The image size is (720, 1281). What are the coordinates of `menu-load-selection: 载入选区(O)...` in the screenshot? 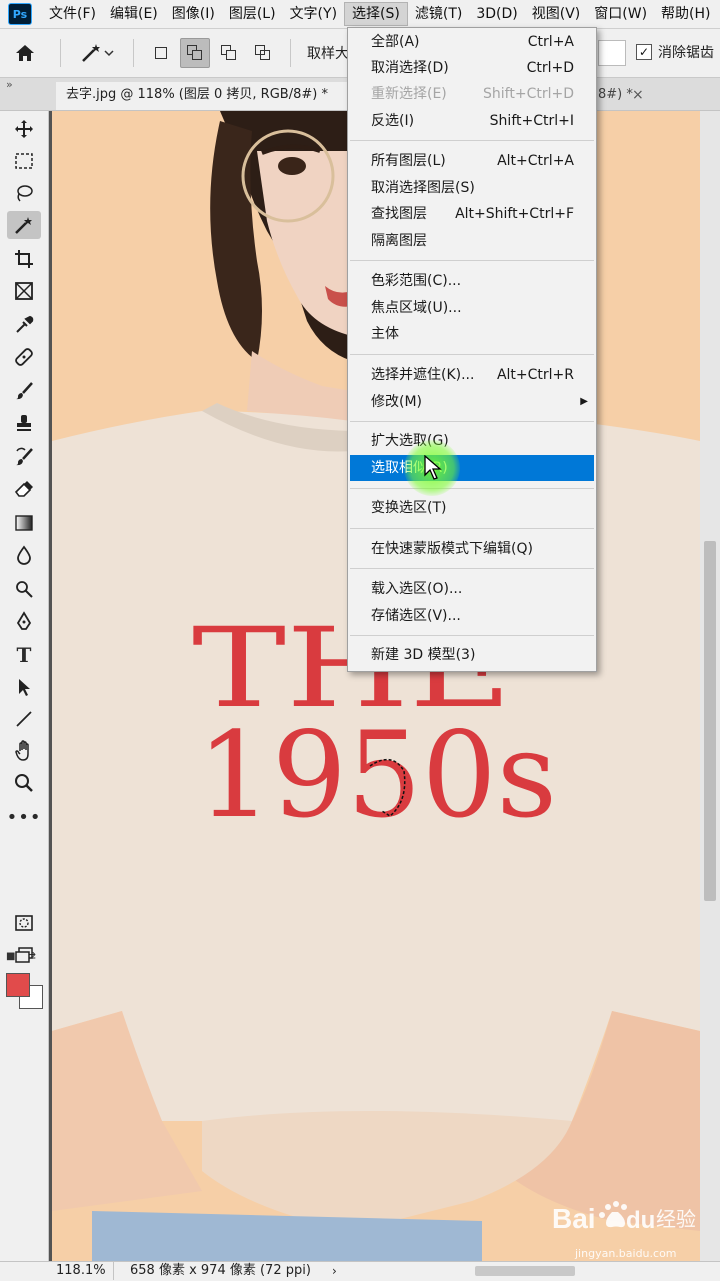 It's located at (472, 589).